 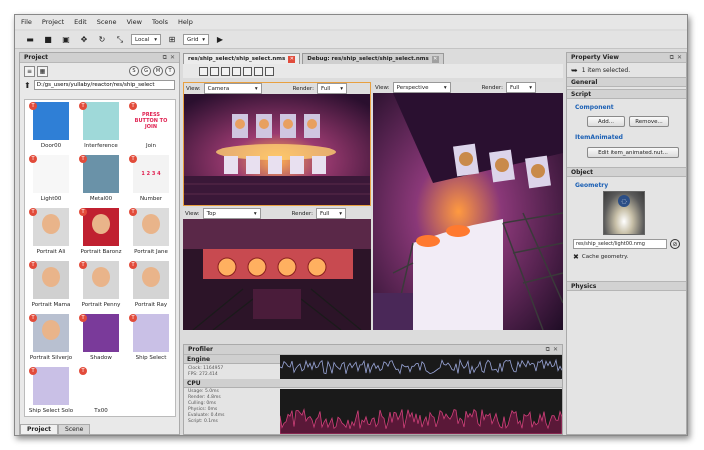 What do you see at coordinates (247, 71) in the screenshot?
I see `layout-three-alt-icon` at bounding box center [247, 71].